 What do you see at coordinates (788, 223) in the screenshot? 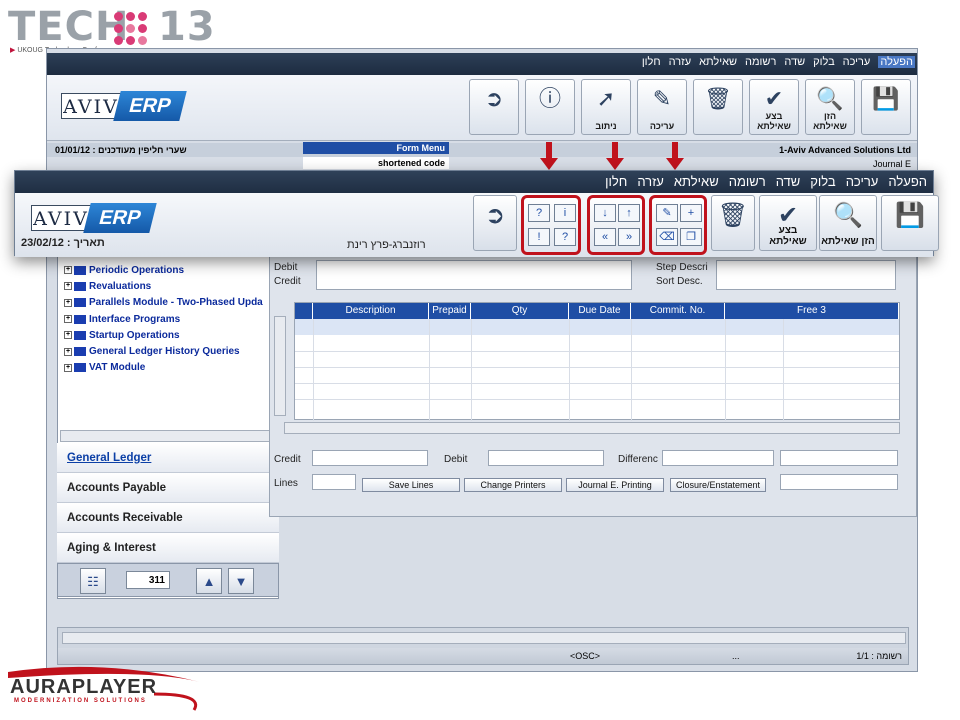
I see `overlay-execute-query-button: ✔ בצע שאילתא` at bounding box center [788, 223].